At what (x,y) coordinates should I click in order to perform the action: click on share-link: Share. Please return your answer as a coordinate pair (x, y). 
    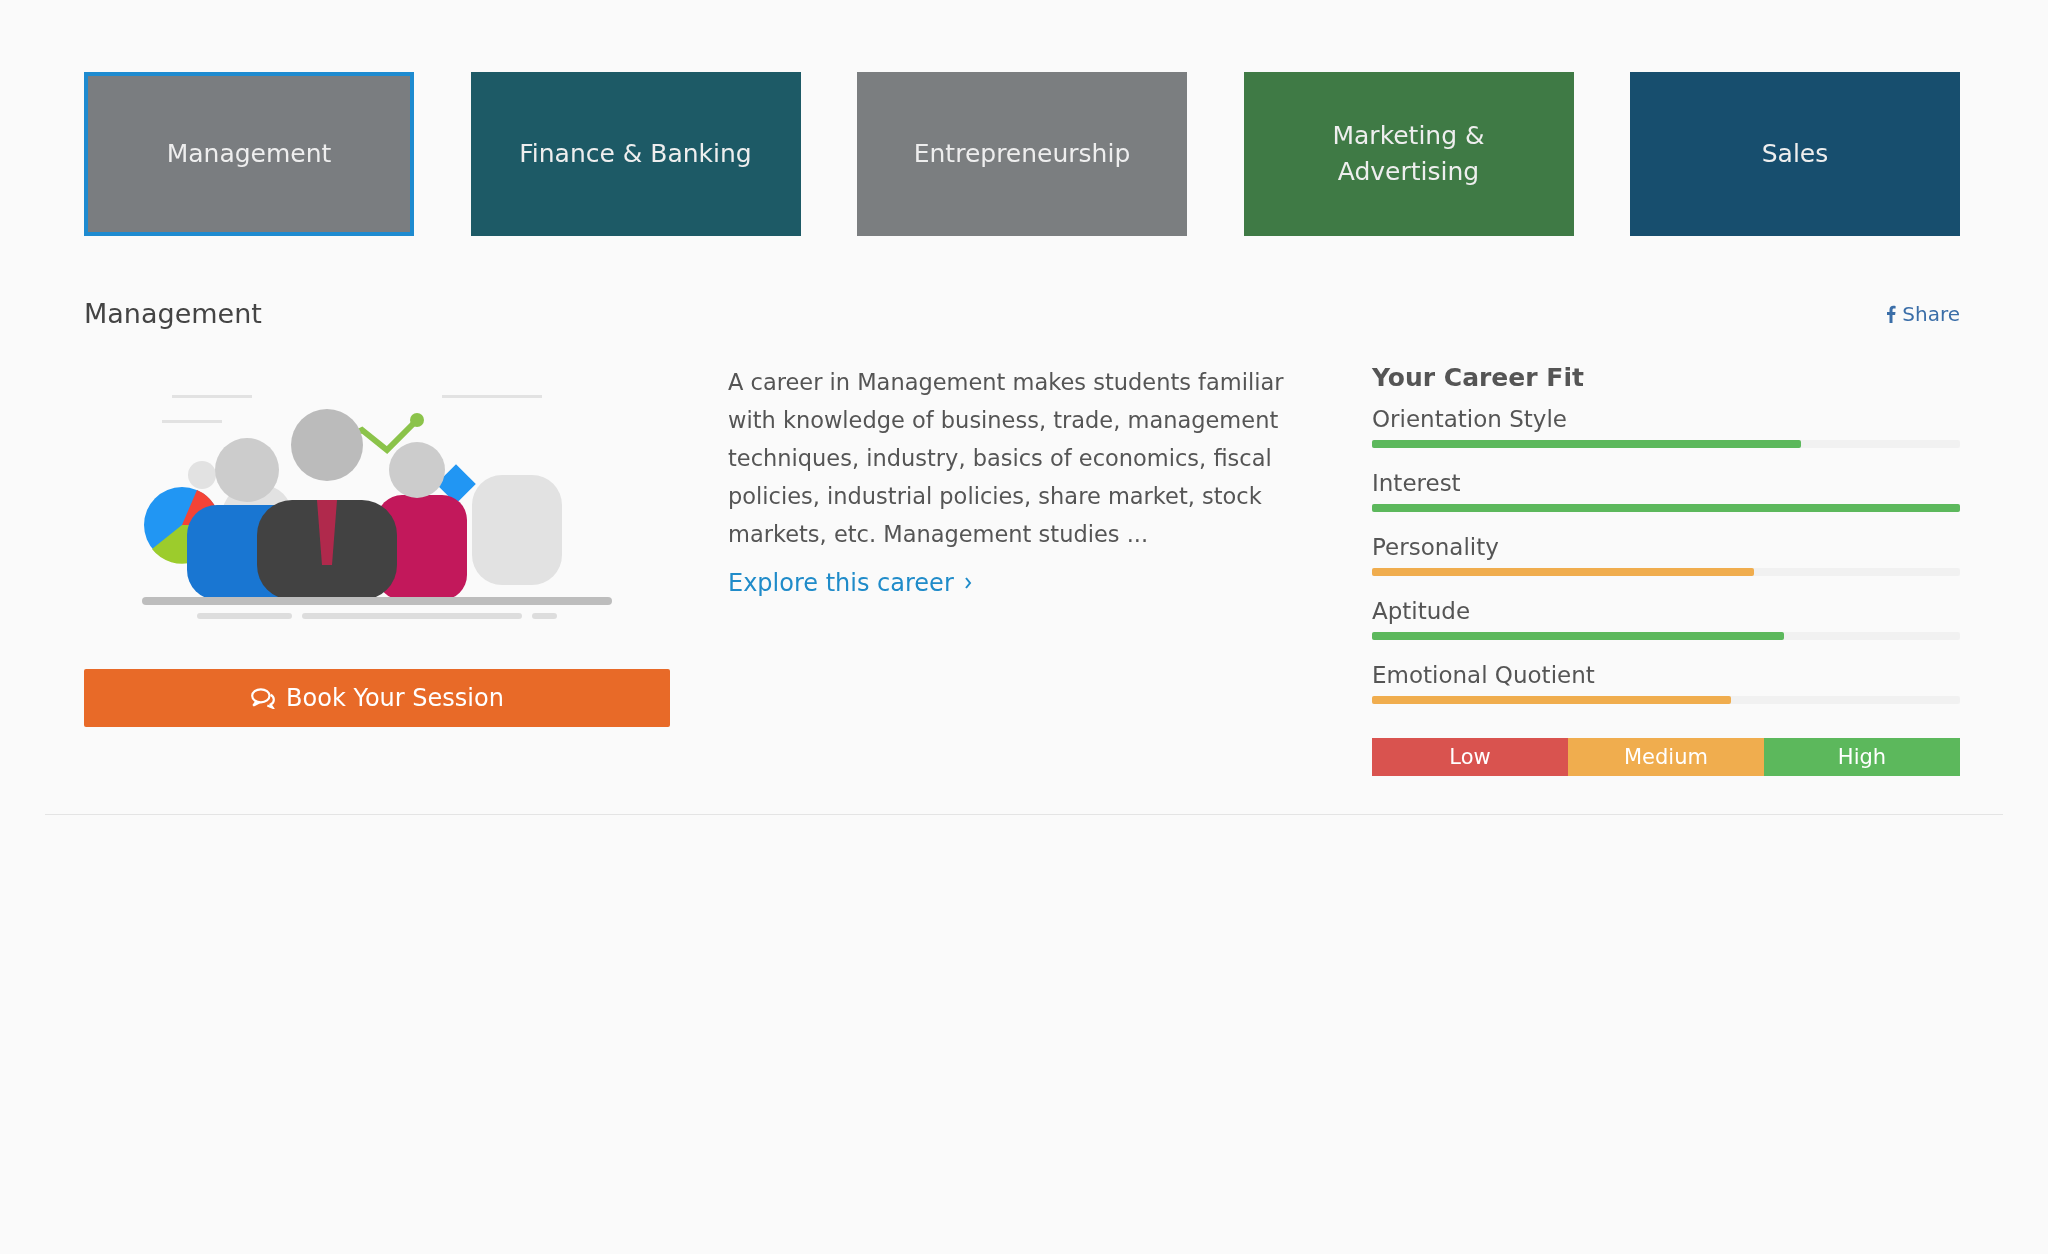
    Looking at the image, I should click on (1923, 313).